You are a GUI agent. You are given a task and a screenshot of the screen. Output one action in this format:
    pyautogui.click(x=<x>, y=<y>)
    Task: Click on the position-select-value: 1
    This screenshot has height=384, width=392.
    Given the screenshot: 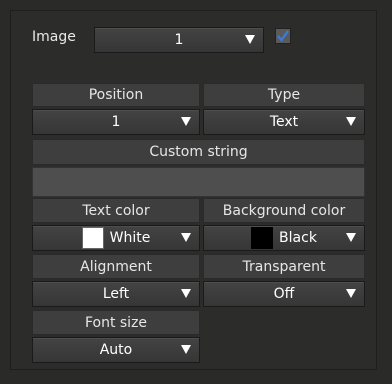 What is the action you would take?
    pyautogui.click(x=116, y=122)
    